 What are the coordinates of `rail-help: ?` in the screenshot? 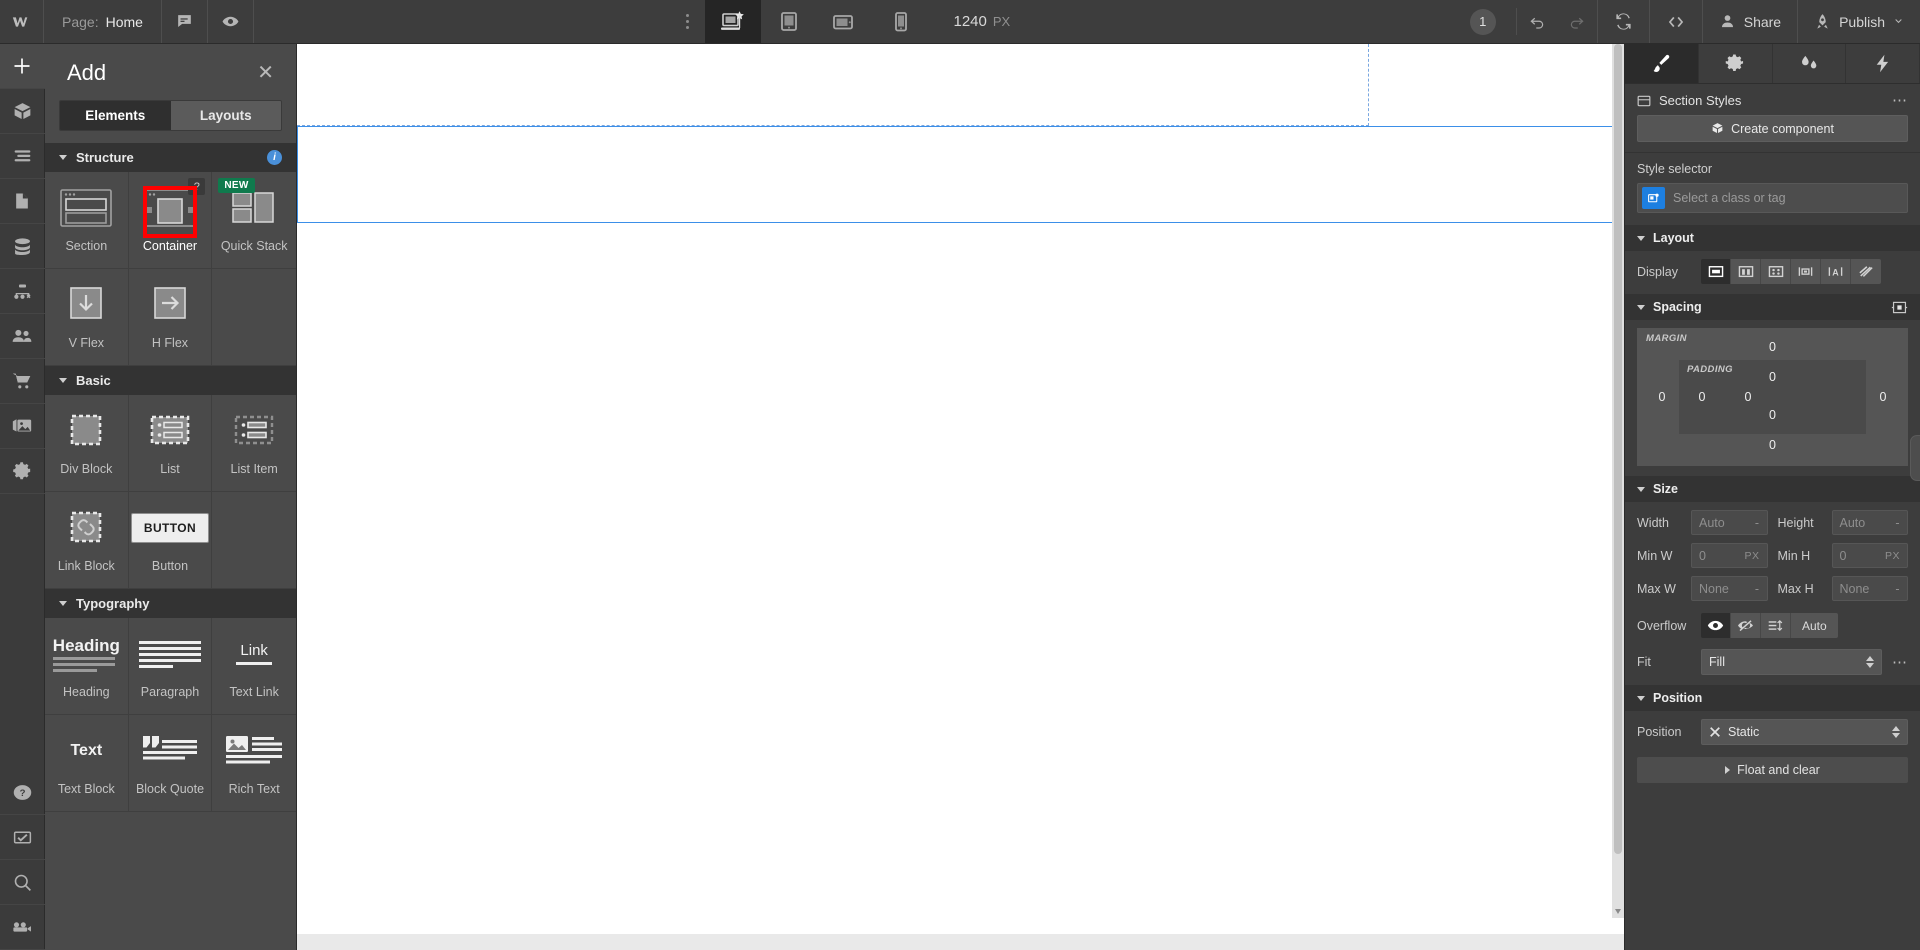 It's located at (22, 792).